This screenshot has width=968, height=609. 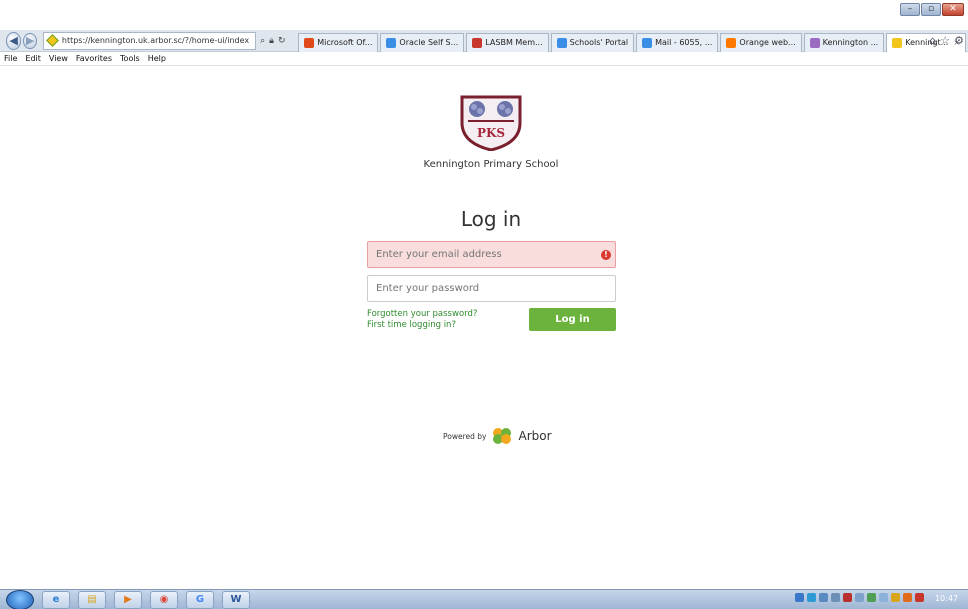 I want to click on maximize-button: ▫, so click(x=931, y=9).